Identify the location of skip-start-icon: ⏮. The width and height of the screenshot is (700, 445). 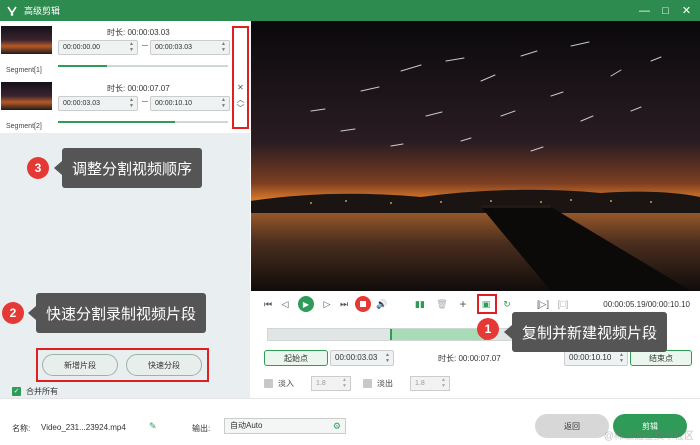
(268, 304).